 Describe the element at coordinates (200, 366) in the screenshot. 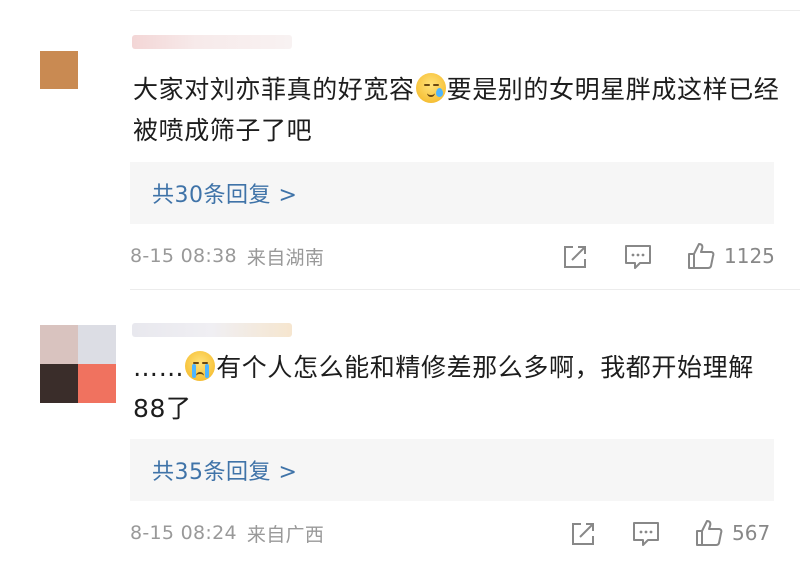

I see `crying-emoji-icon` at that location.